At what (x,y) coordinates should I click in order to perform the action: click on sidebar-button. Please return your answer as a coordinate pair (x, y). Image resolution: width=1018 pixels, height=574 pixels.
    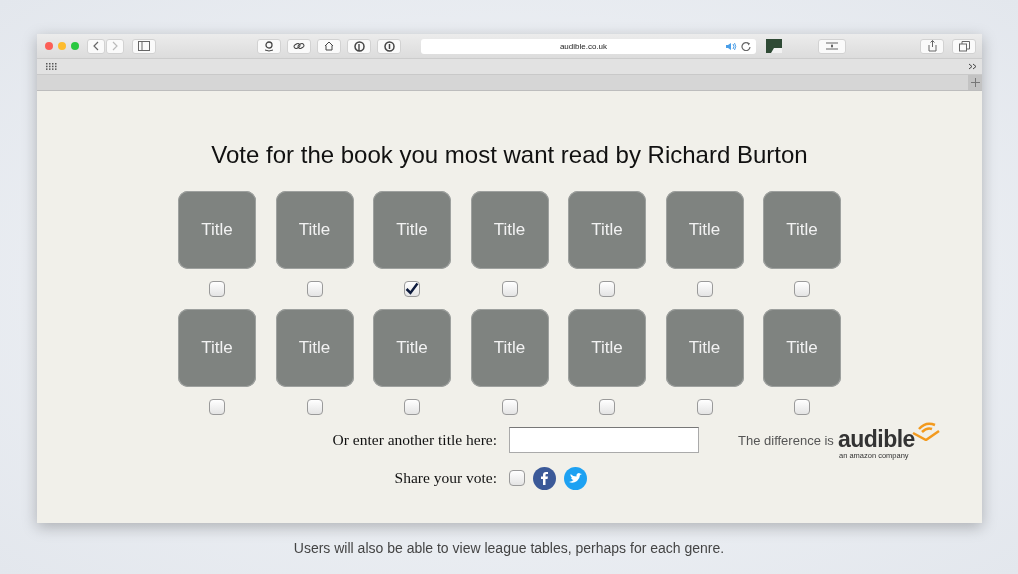
    Looking at the image, I should click on (144, 46).